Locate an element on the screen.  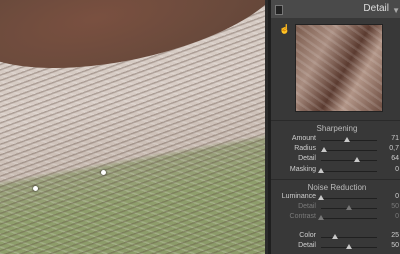
slider-row-detail: Detail 50 is located at coordinates (335, 247).